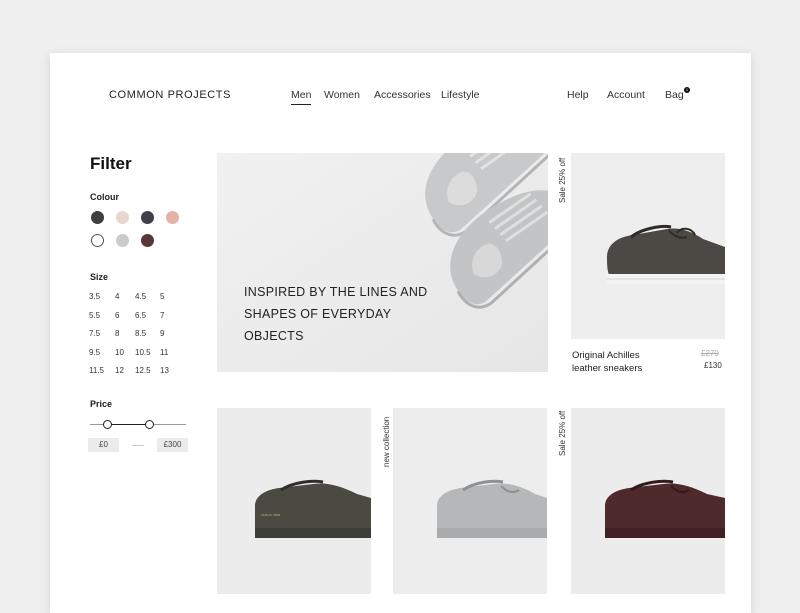 This screenshot has height=613, width=800. I want to click on product-price: £130, so click(713, 365).